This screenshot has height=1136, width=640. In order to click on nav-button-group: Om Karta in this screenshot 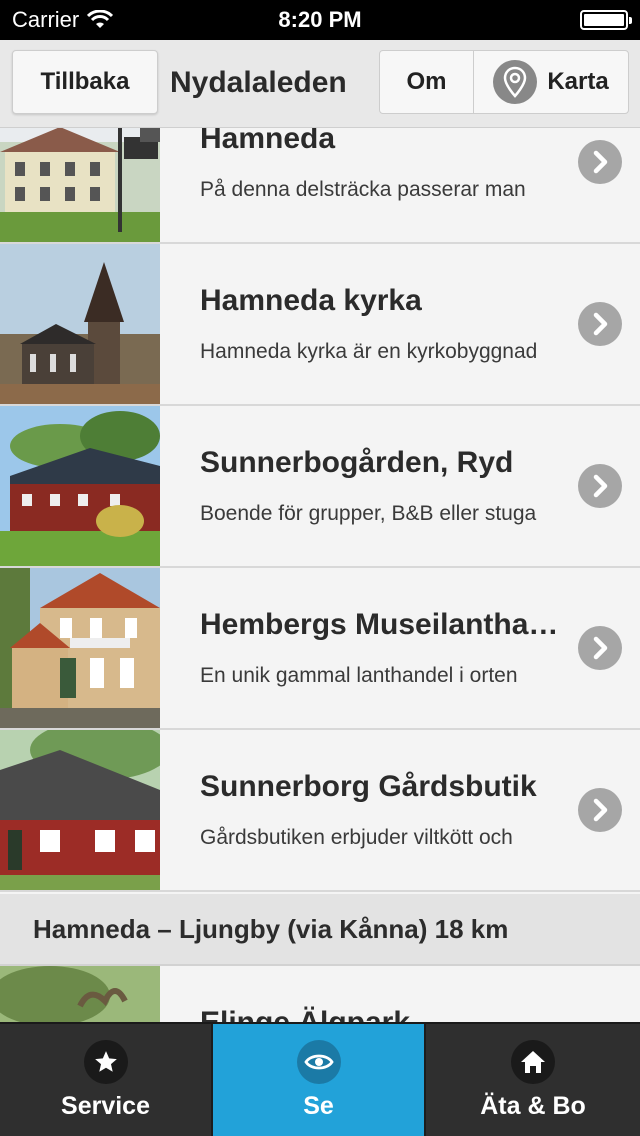, I will do `click(504, 82)`.